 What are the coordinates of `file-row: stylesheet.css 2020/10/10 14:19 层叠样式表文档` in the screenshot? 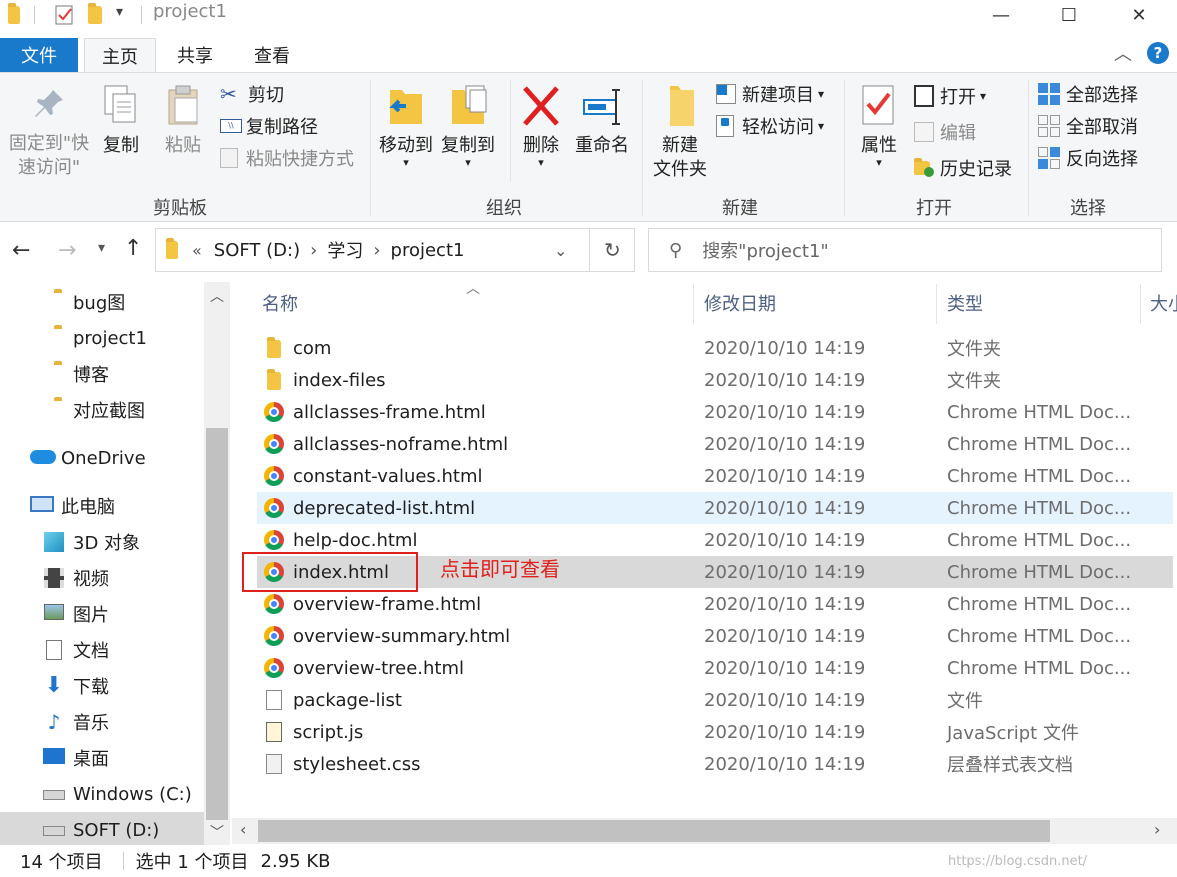 It's located at (715, 764).